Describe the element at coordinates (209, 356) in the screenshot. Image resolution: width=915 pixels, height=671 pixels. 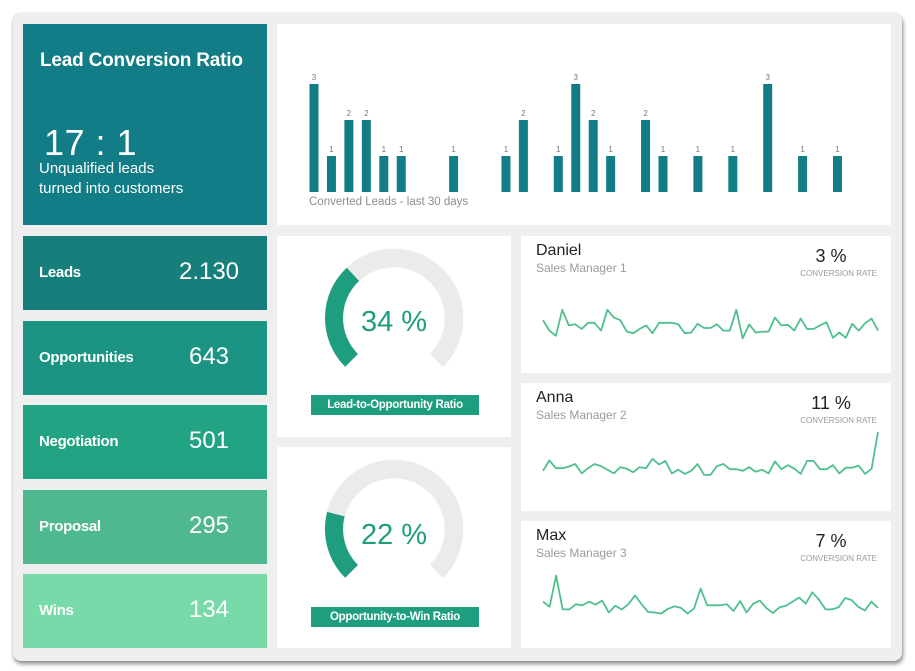
I see `funnel-value: 643` at that location.